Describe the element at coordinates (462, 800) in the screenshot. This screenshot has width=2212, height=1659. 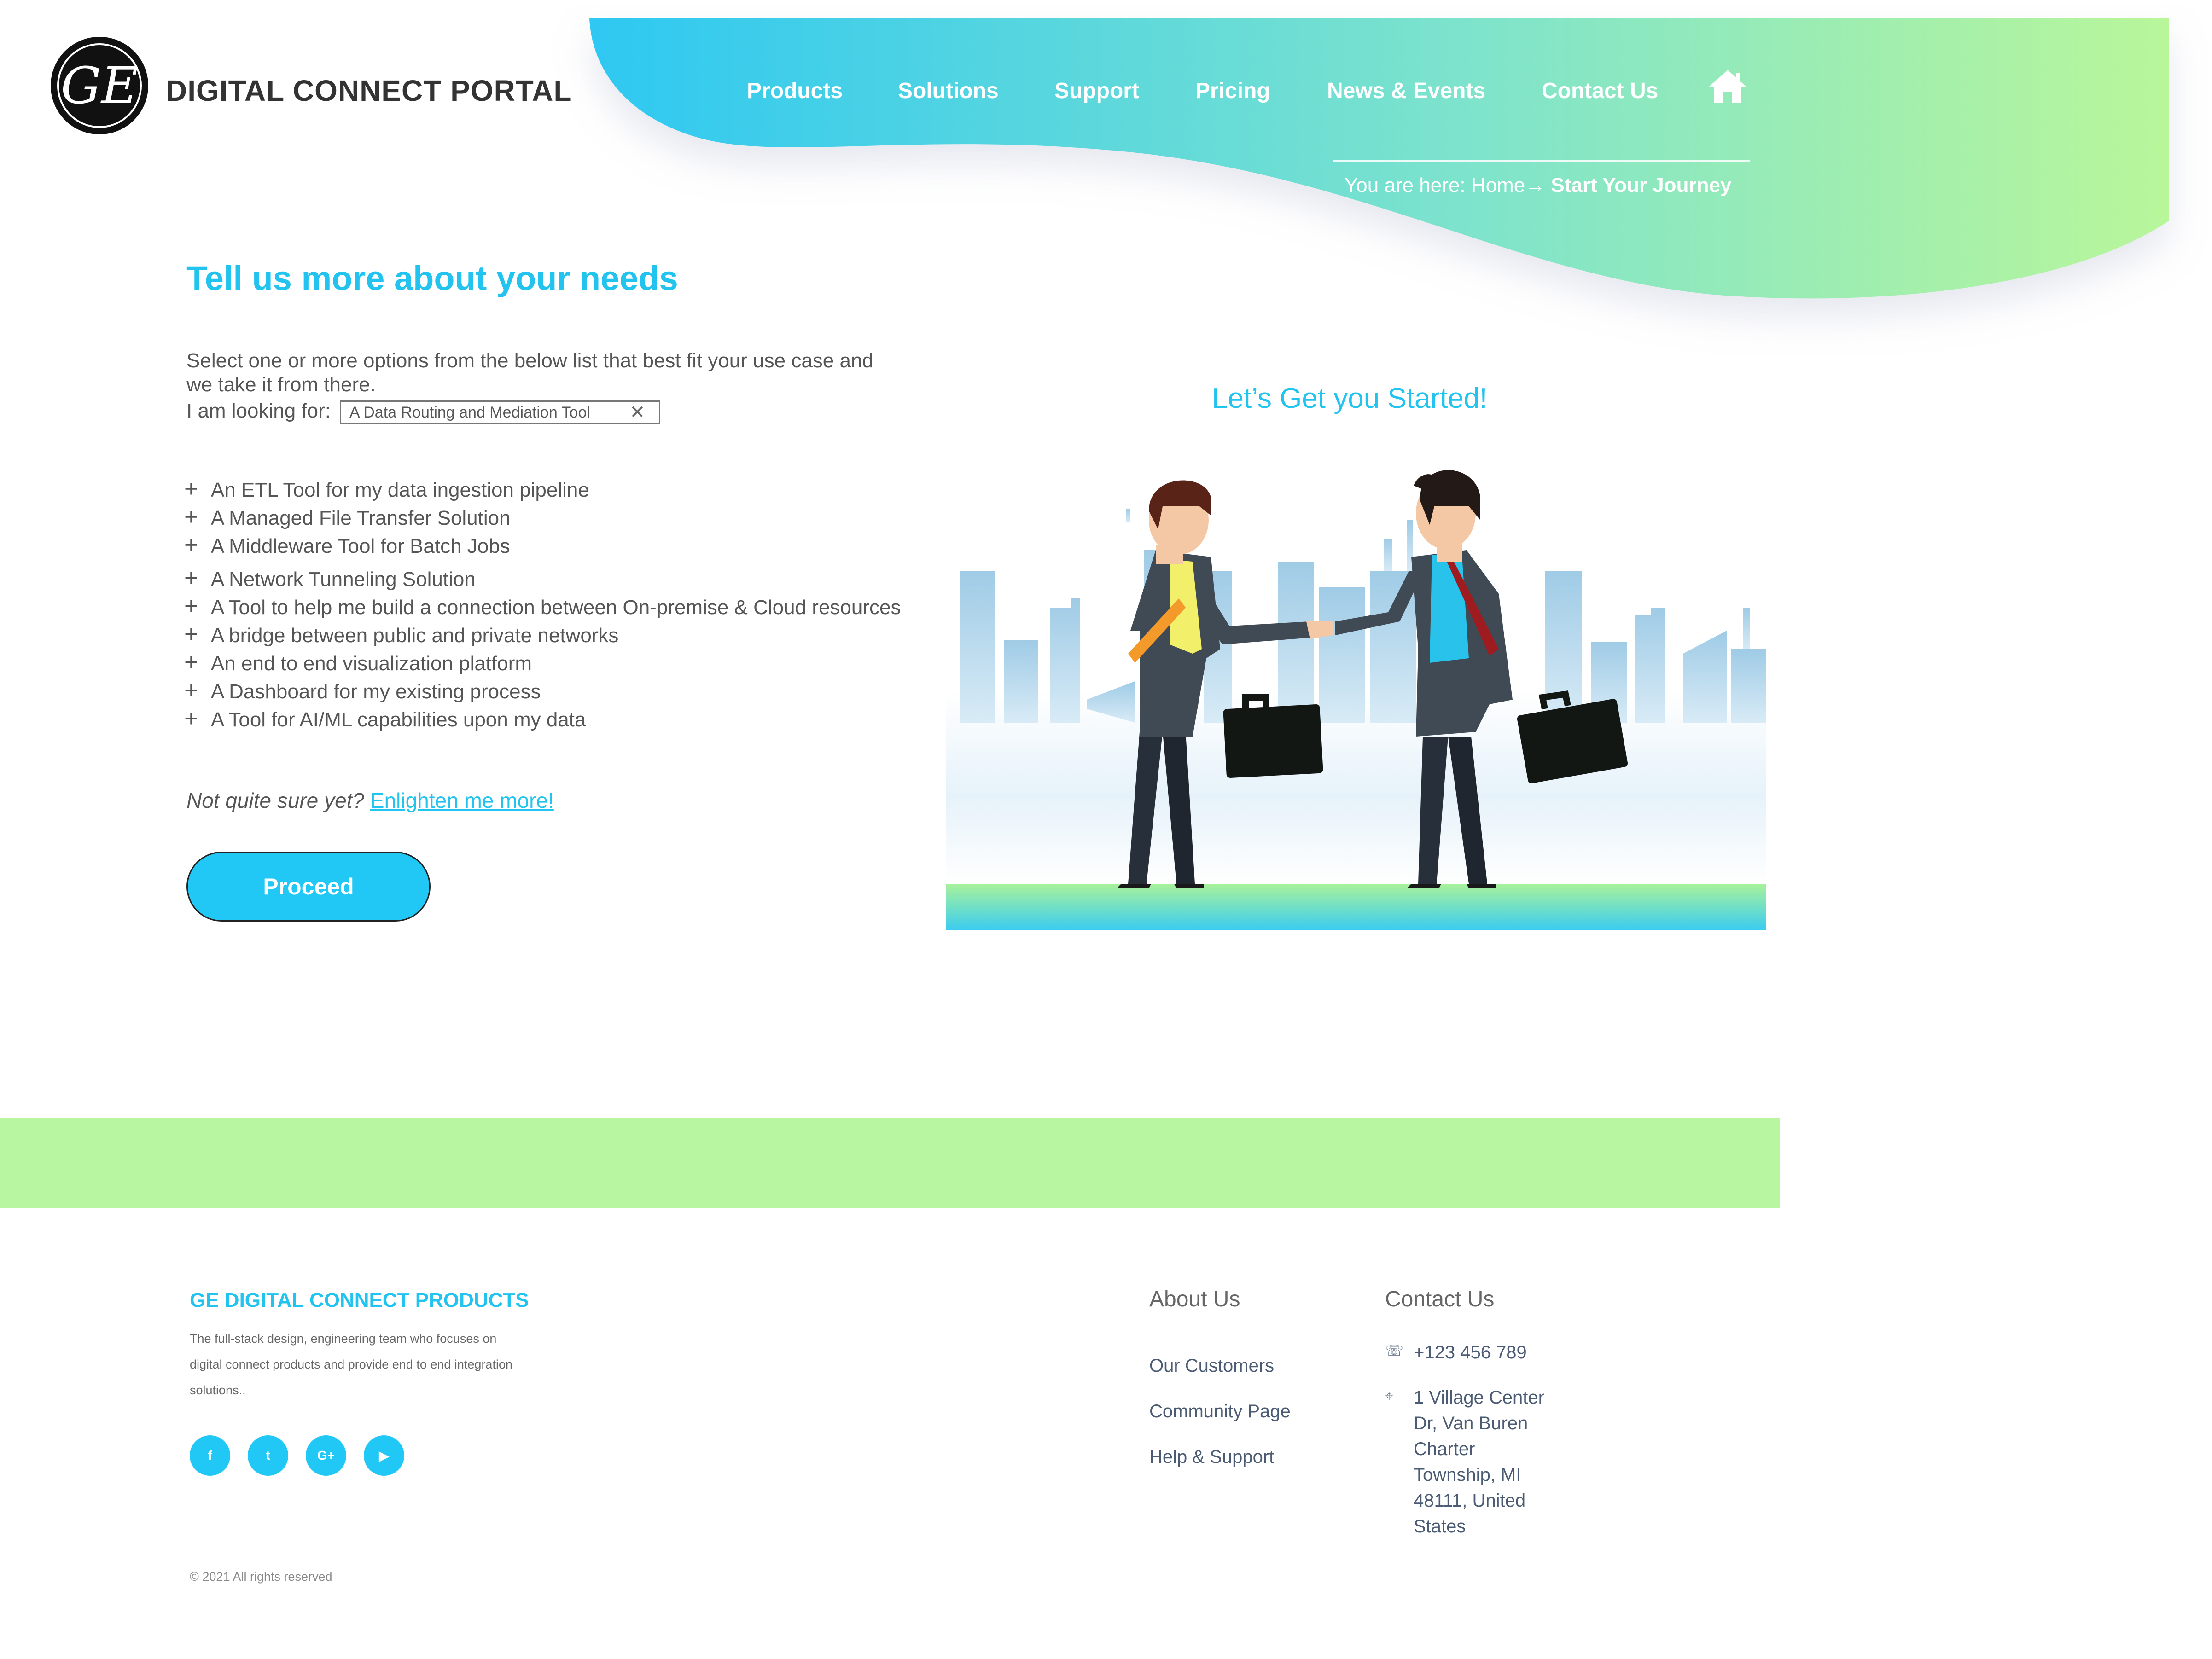
I see `enlighten-link: Enlighten me more!` at that location.